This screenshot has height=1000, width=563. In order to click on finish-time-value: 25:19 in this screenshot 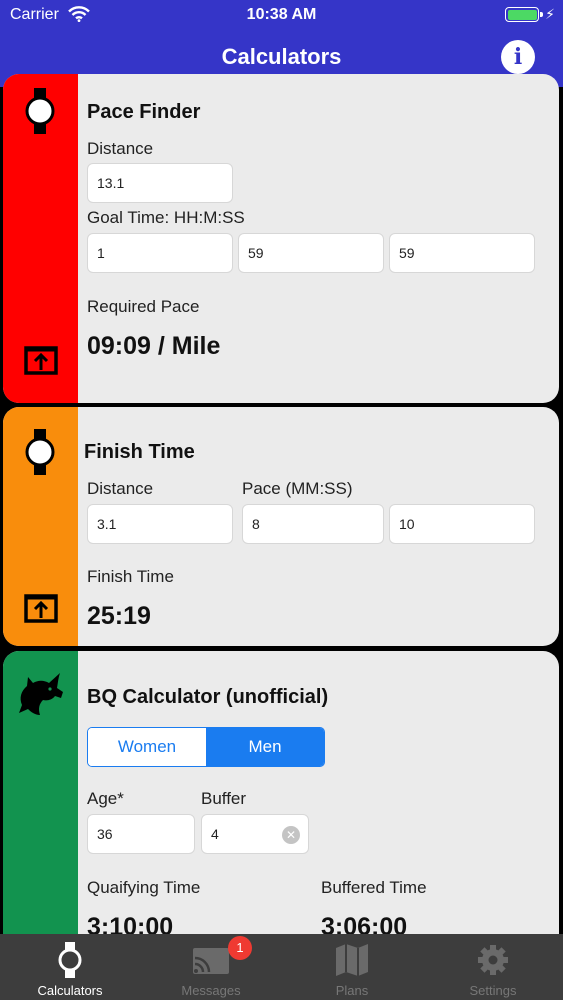, I will do `click(119, 616)`.